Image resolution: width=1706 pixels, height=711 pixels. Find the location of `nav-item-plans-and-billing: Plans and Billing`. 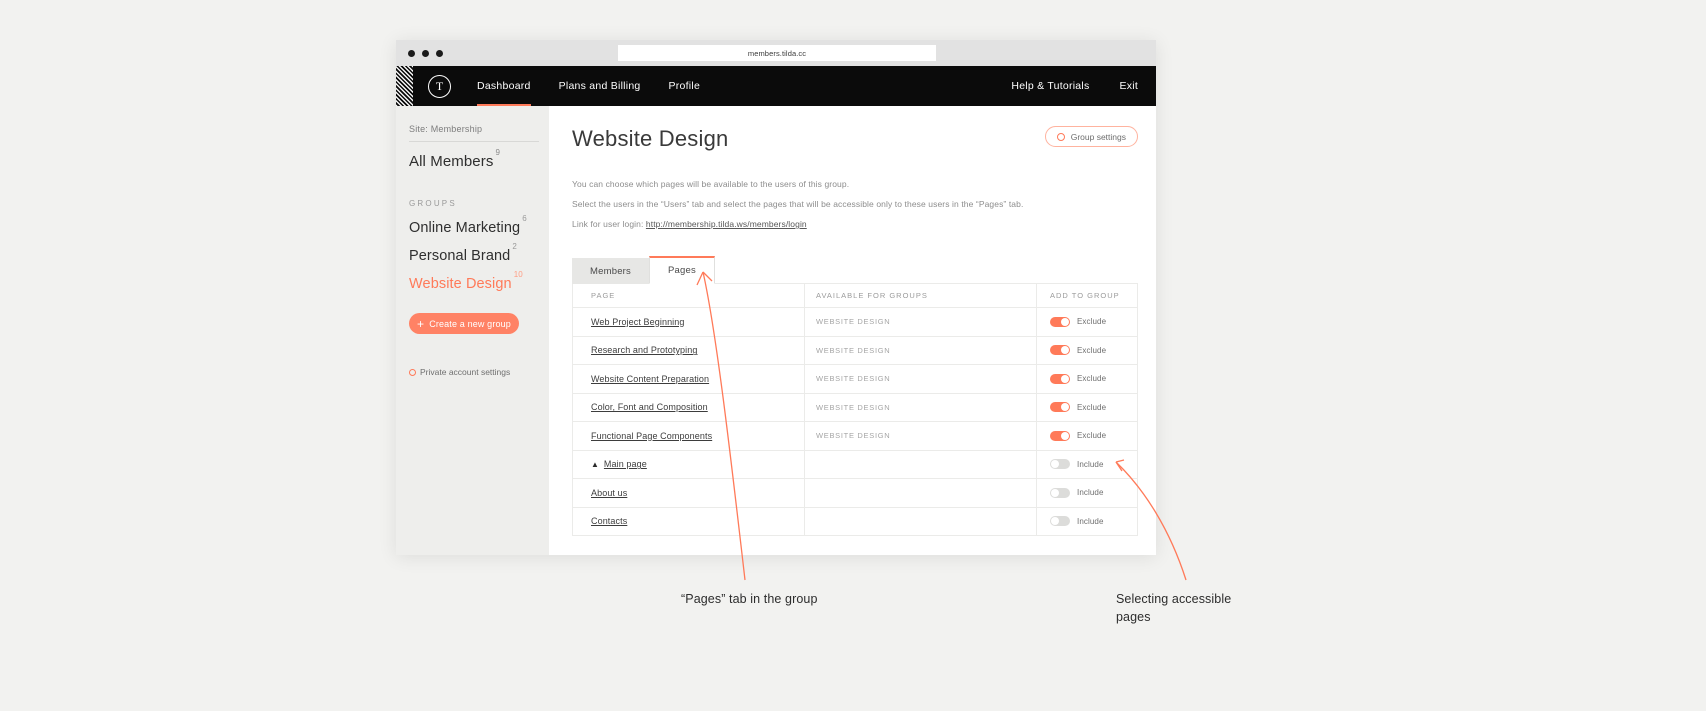

nav-item-plans-and-billing: Plans and Billing is located at coordinates (600, 86).